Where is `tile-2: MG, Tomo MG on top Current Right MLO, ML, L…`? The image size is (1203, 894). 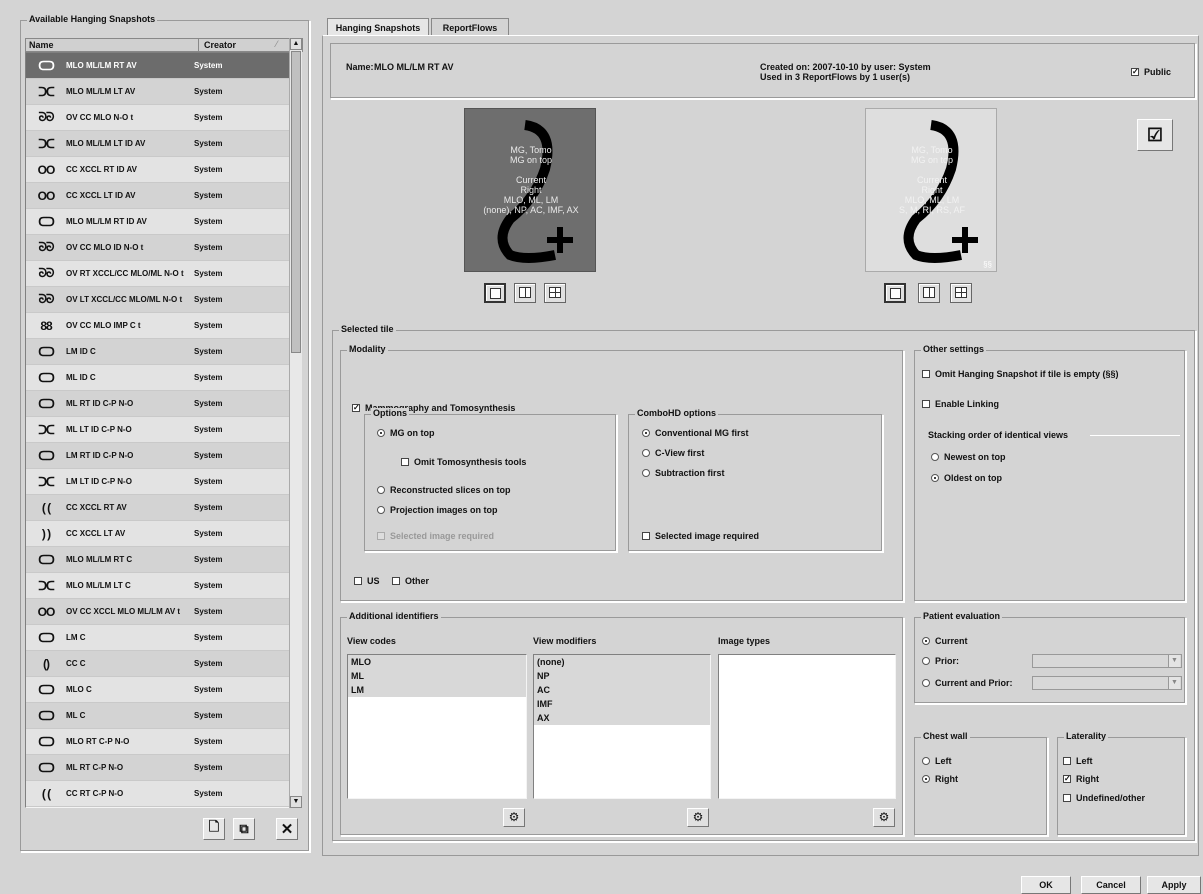 tile-2: MG, Tomo MG on top Current Right MLO, ML, L… is located at coordinates (931, 190).